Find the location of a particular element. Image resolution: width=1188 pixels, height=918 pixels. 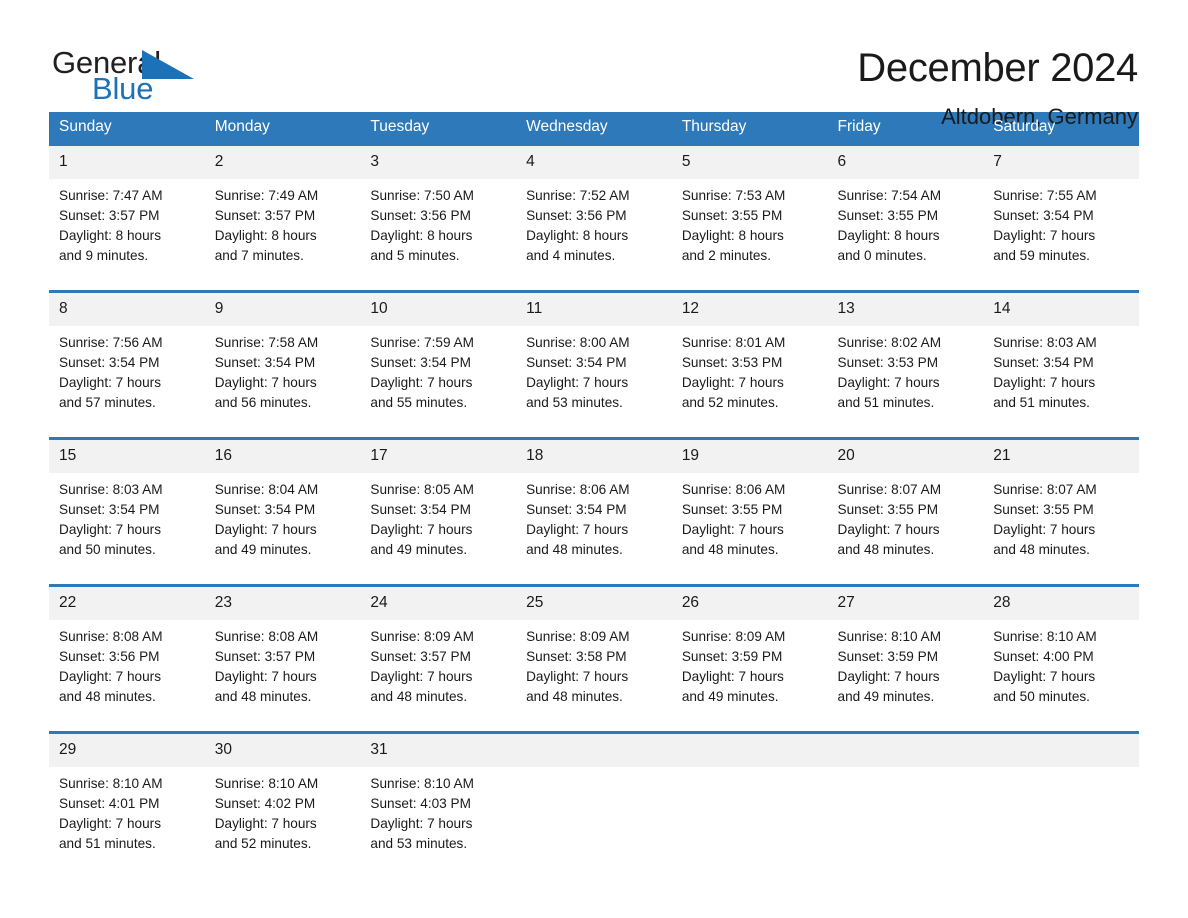

day-number is located at coordinates (1061, 750).